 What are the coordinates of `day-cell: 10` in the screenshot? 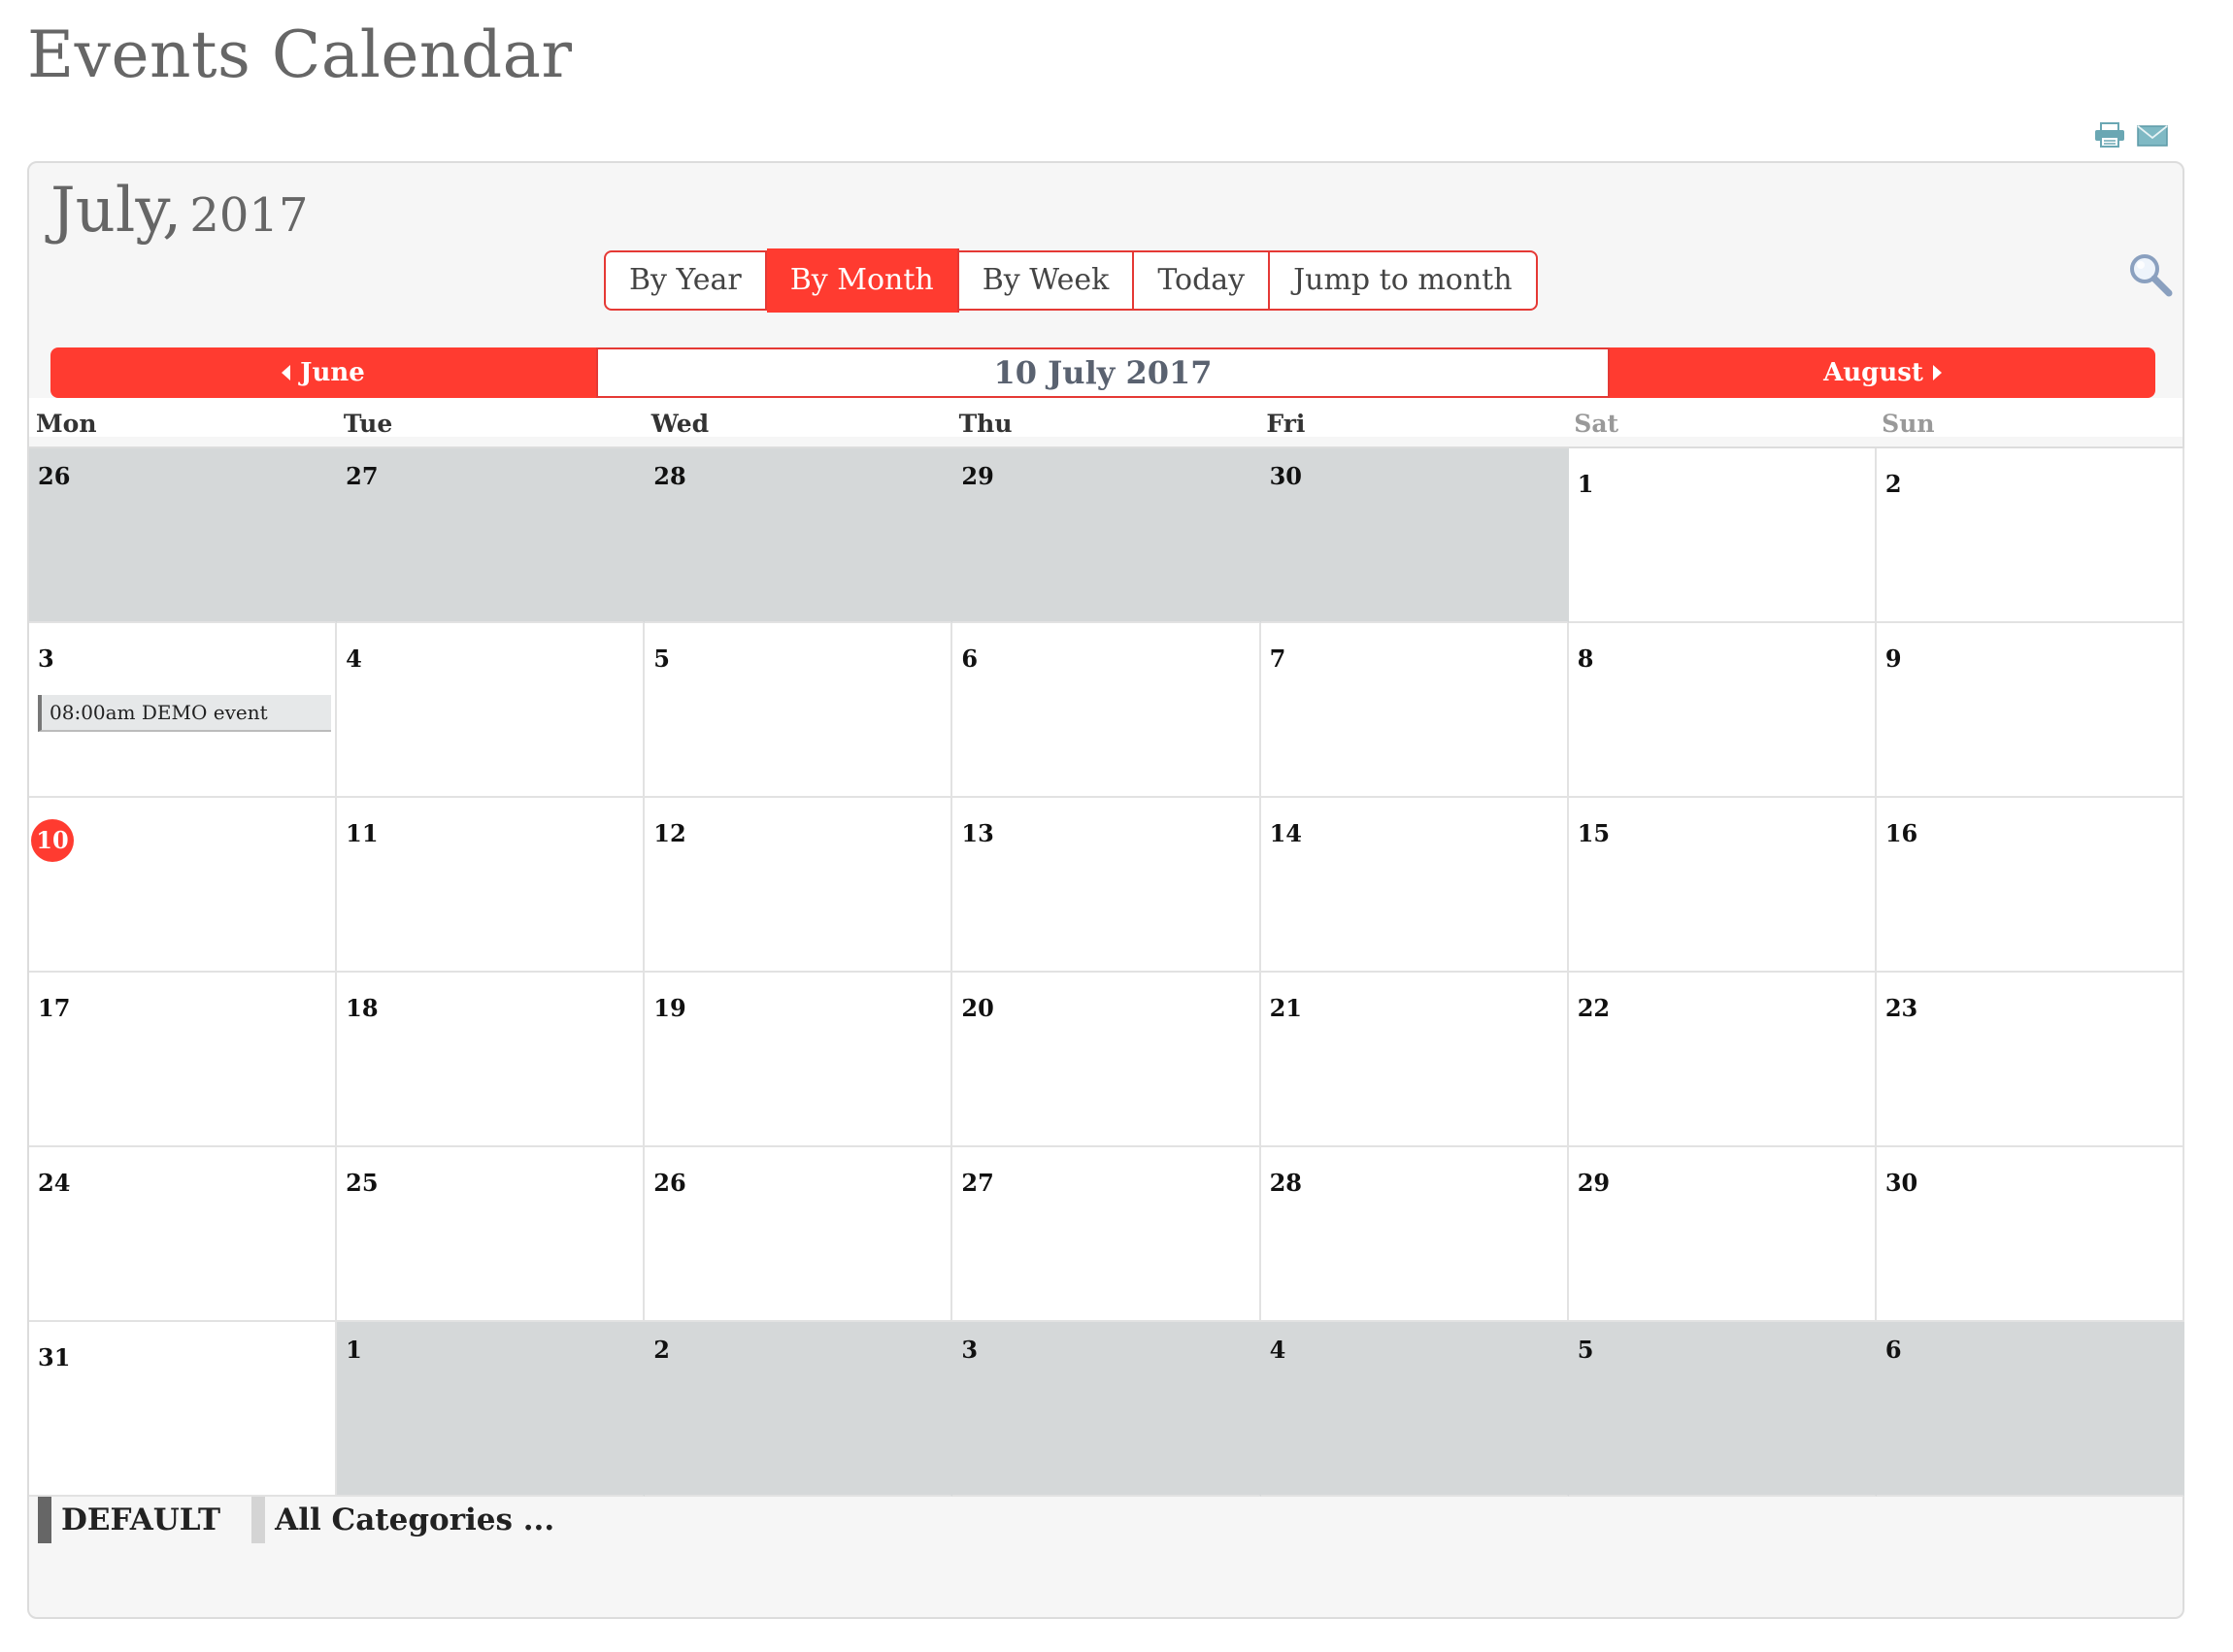 It's located at (183, 885).